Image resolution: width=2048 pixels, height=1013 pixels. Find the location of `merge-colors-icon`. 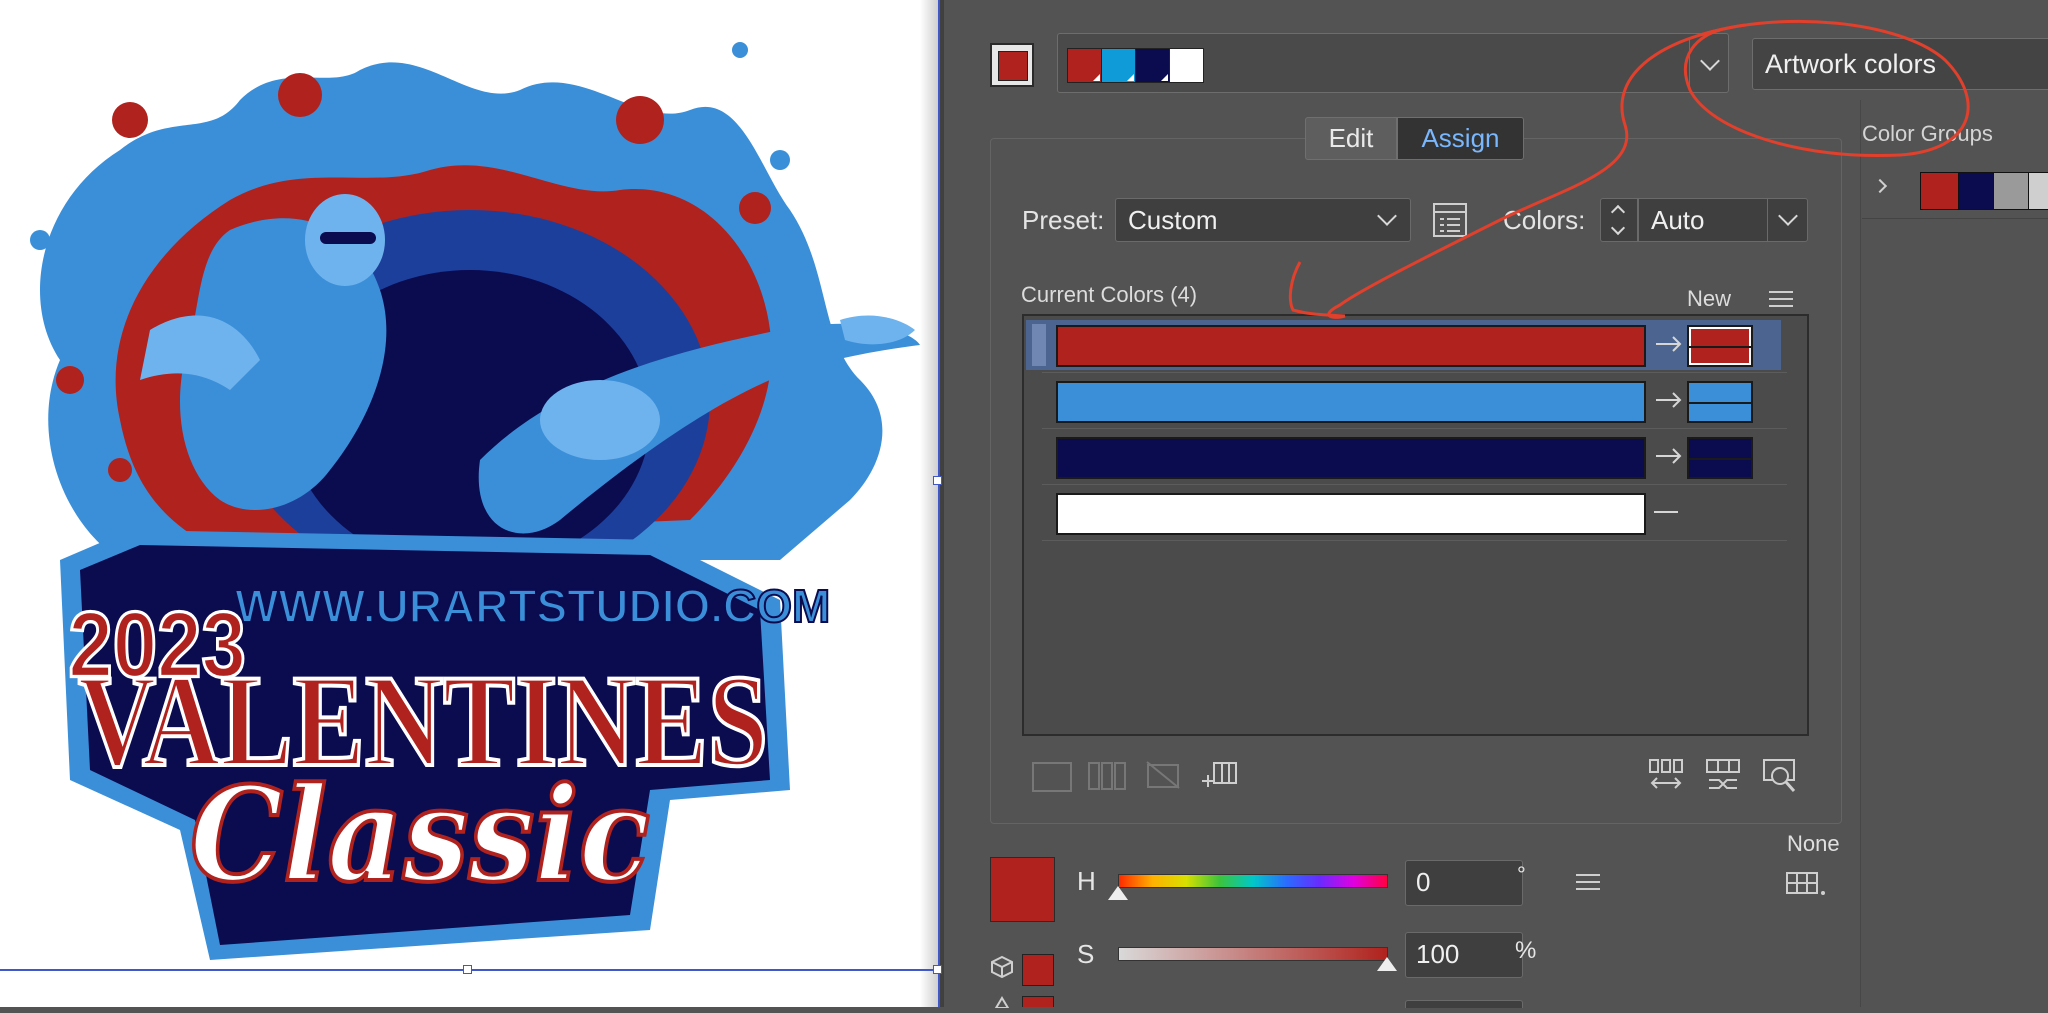

merge-colors-icon is located at coordinates (1052, 777).